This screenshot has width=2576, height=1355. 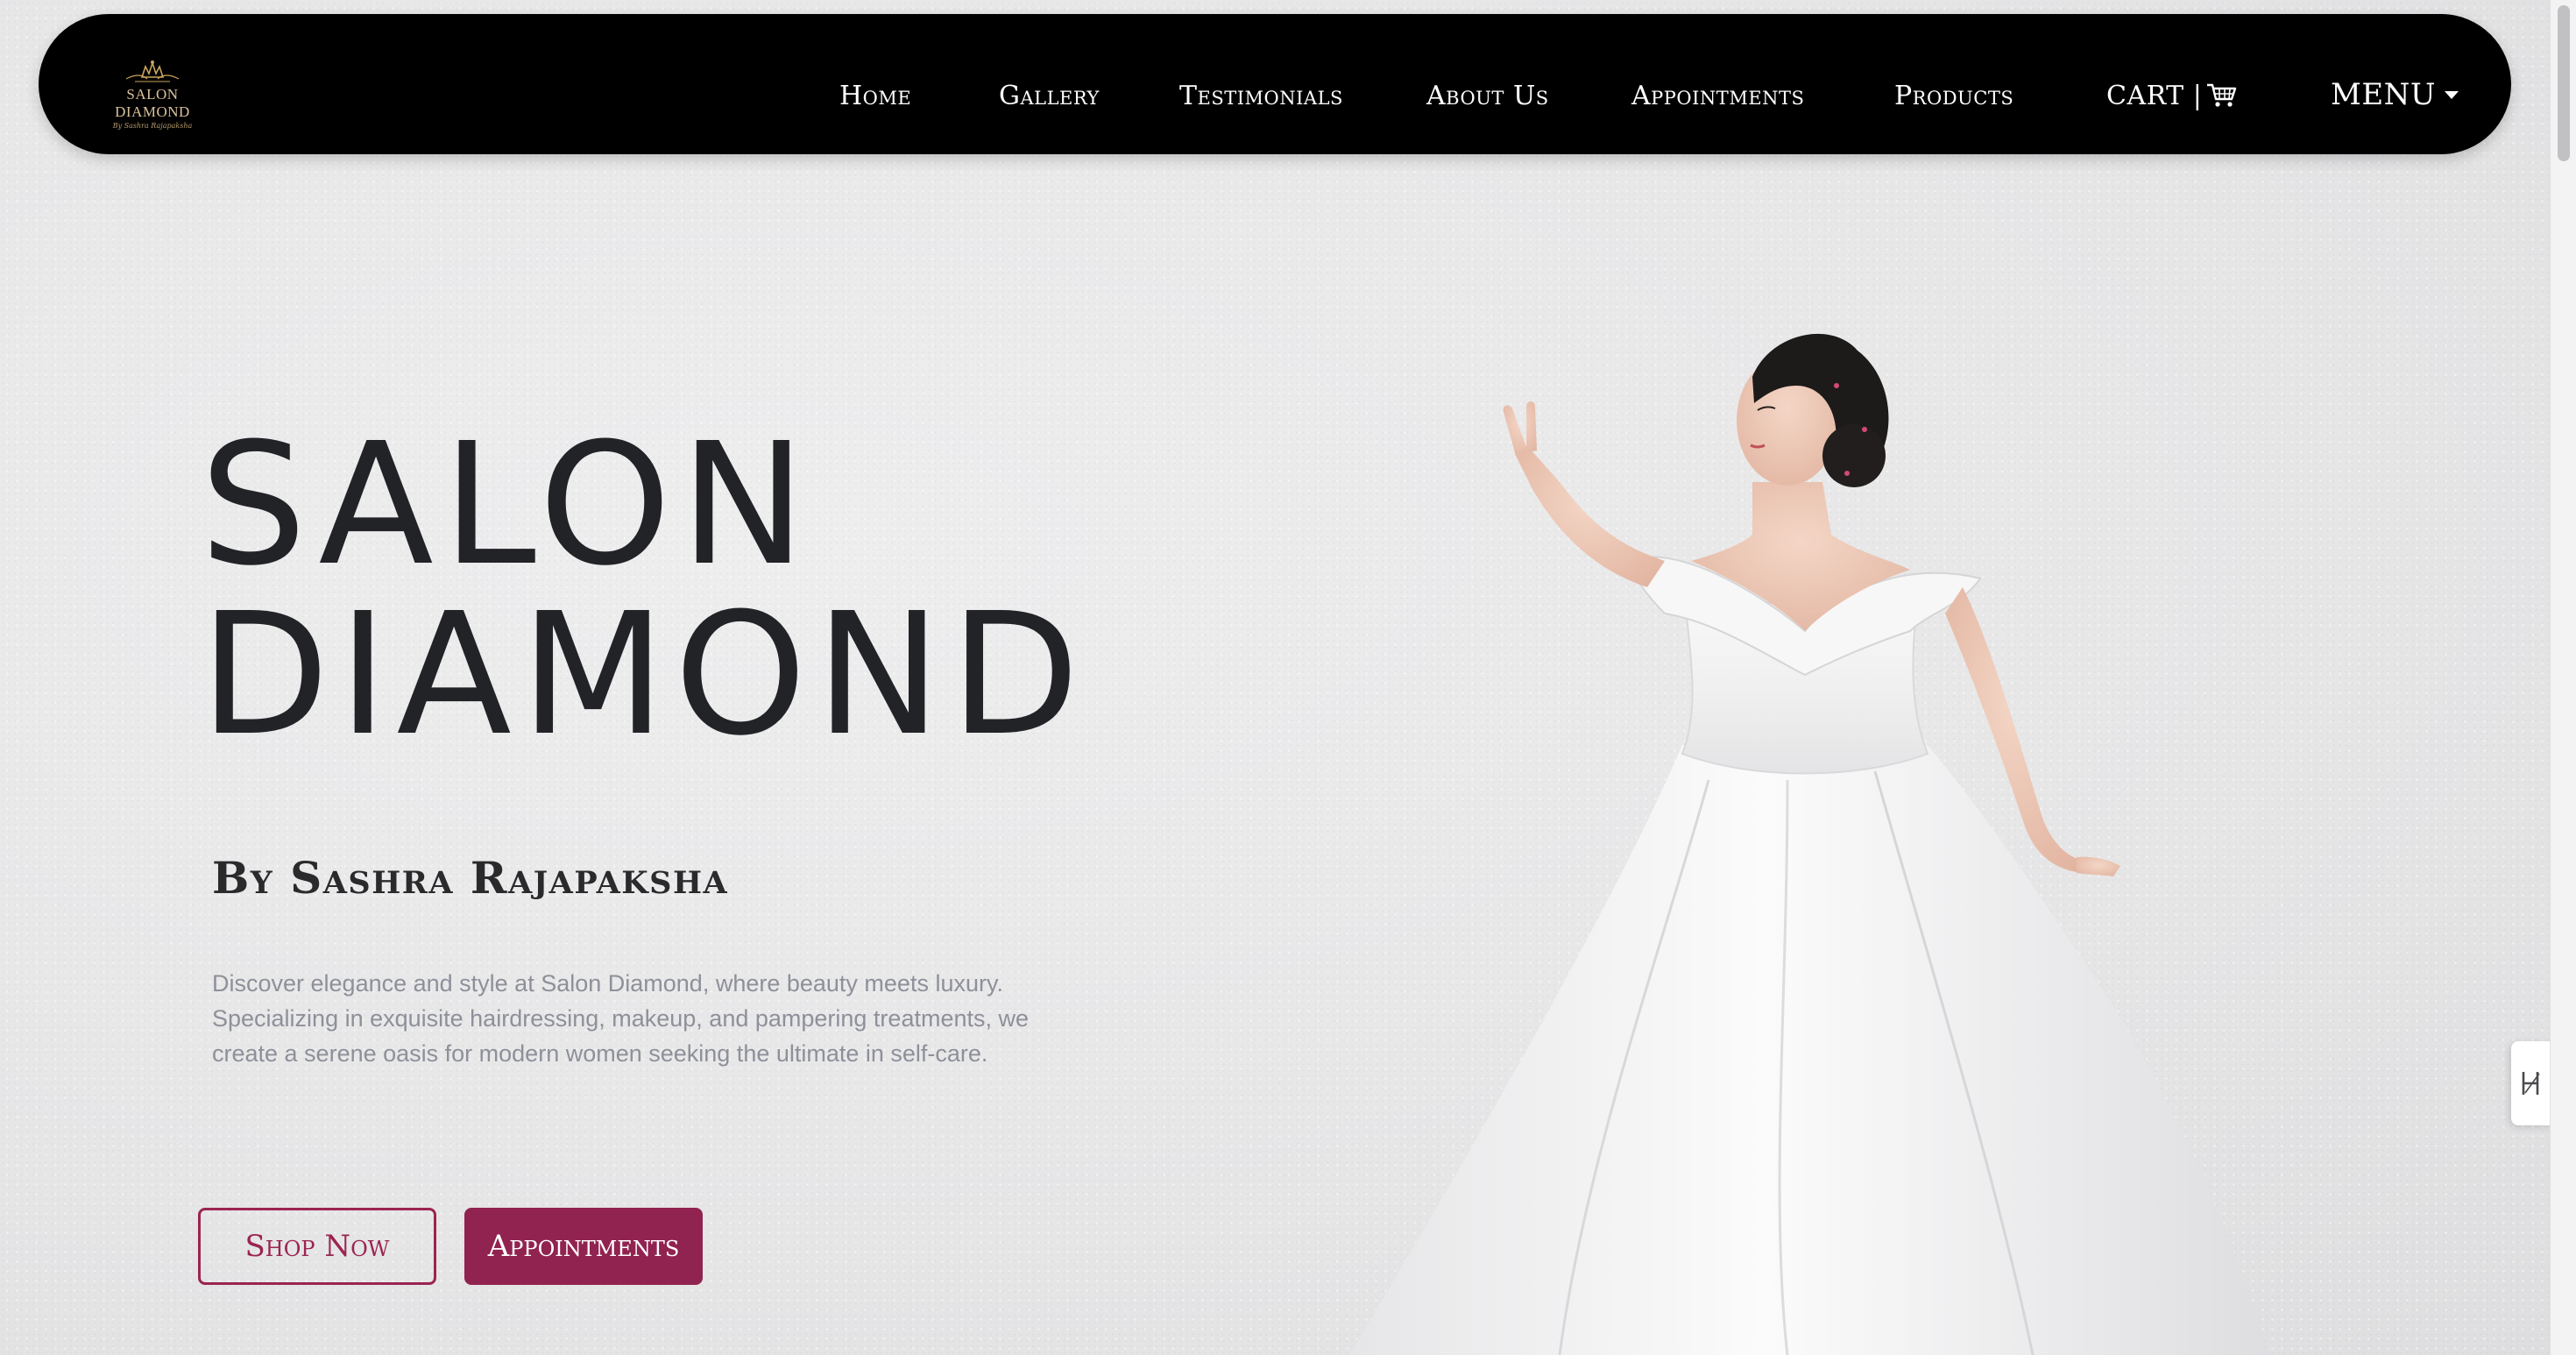 I want to click on hero-title-line2: DIAMOND, so click(x=644, y=675).